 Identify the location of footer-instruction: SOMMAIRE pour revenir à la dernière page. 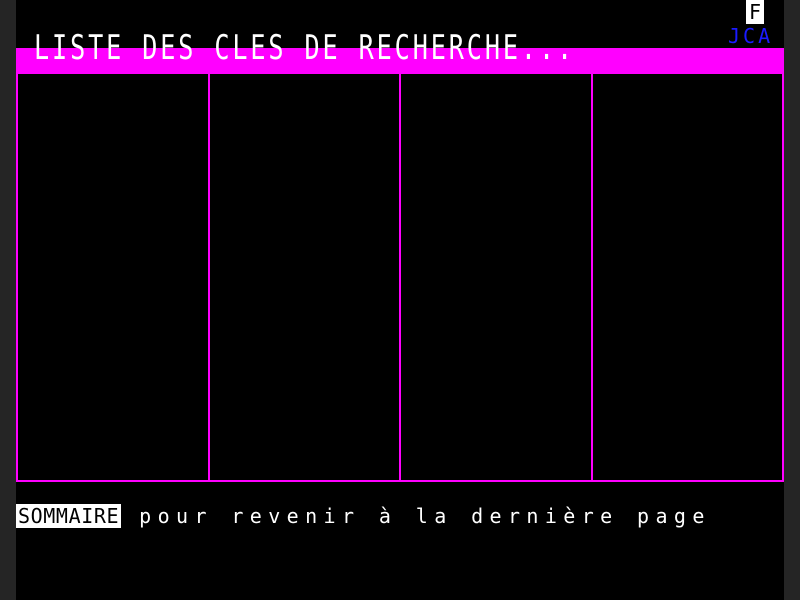
(400, 516).